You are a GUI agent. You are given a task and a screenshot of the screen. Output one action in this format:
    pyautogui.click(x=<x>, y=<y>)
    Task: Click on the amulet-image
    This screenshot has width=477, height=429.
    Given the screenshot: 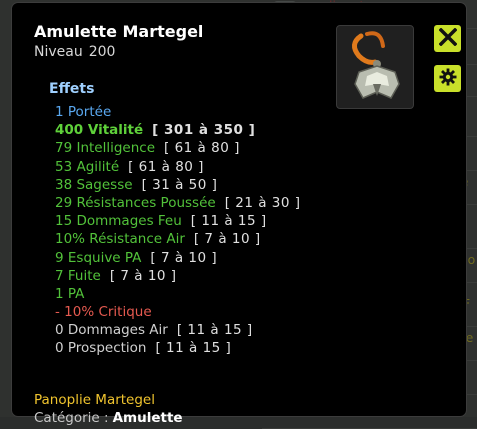 What is the action you would take?
    pyautogui.click(x=375, y=67)
    